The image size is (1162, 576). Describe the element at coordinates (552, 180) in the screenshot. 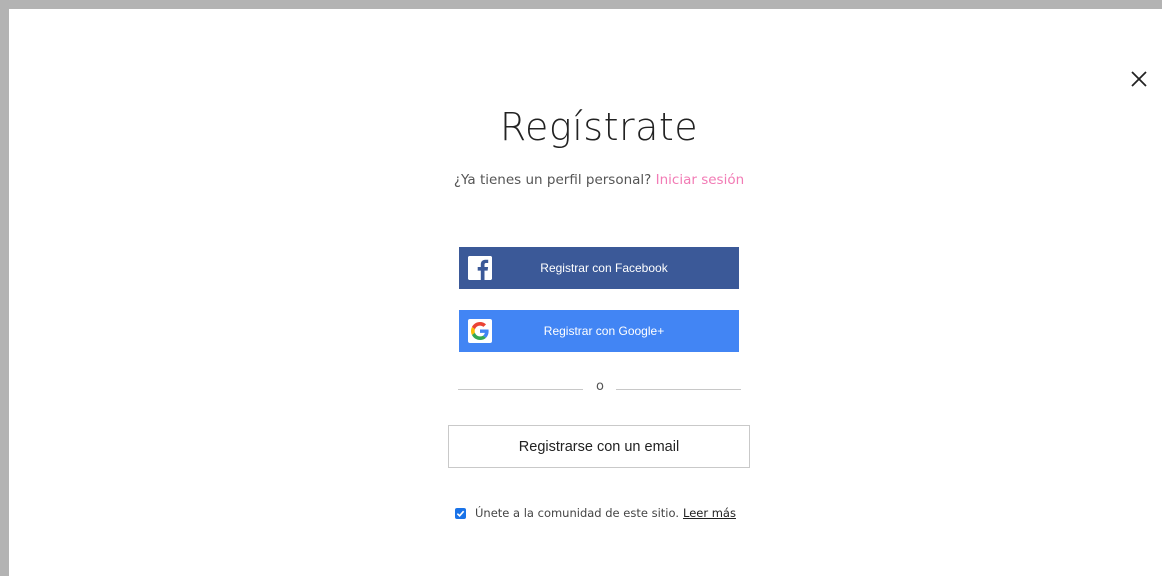

I see `login-prompt-text: ¿Ya tienes un perfil personal?` at that location.